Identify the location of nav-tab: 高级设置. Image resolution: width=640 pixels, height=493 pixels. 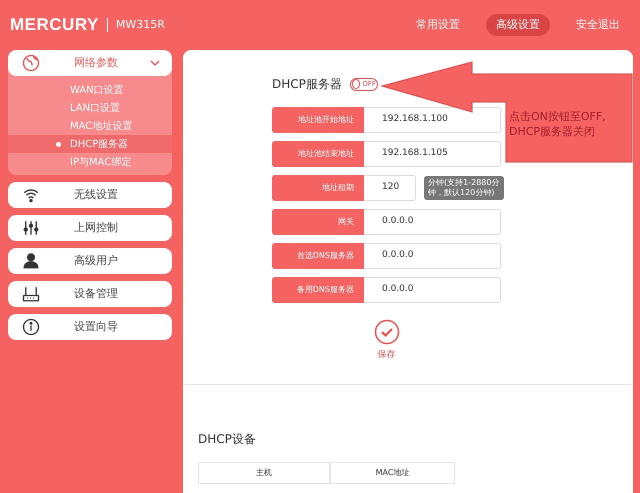
(518, 25).